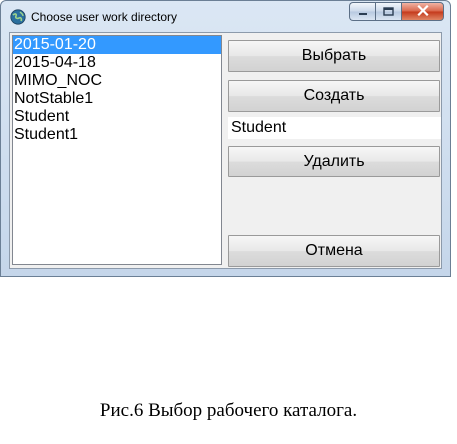  Describe the element at coordinates (117, 81) in the screenshot. I see `list-item: MIMO_NOC` at that location.